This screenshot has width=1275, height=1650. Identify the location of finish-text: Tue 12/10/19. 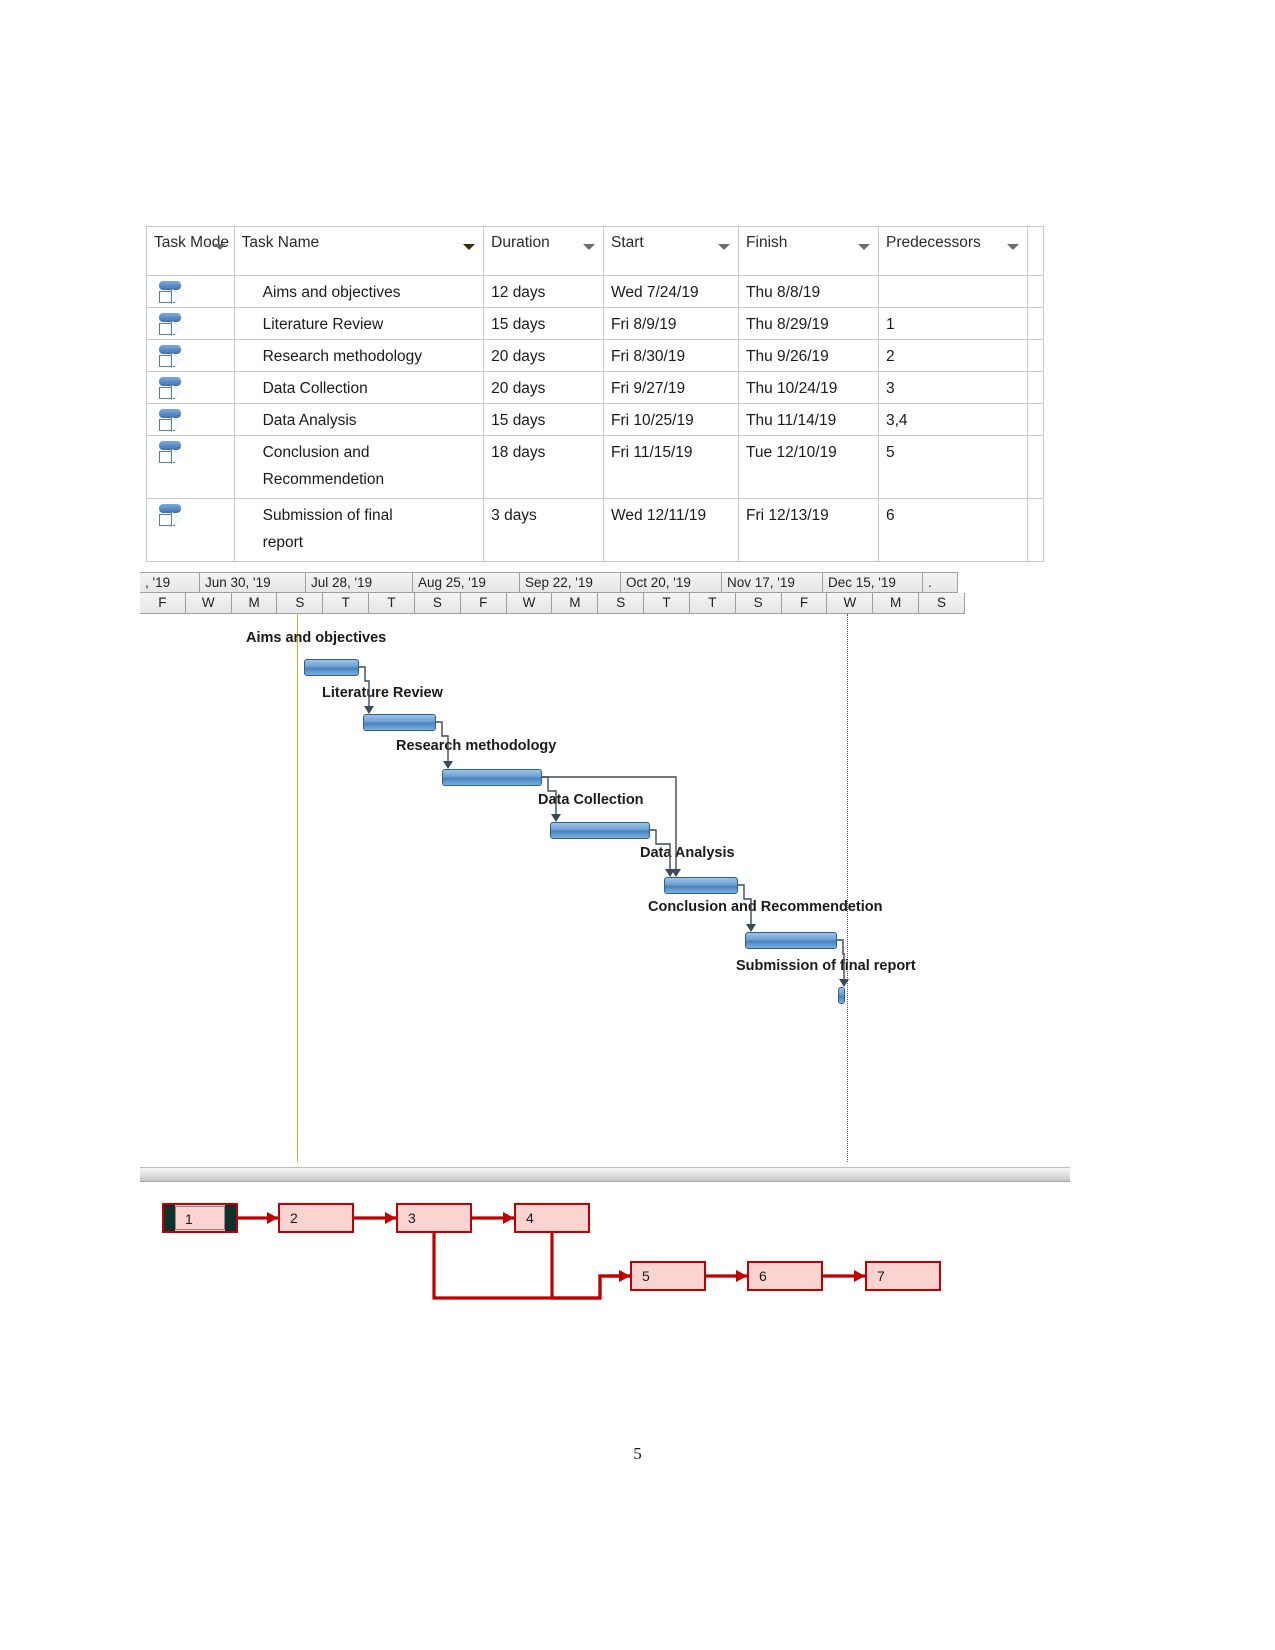
(791, 452).